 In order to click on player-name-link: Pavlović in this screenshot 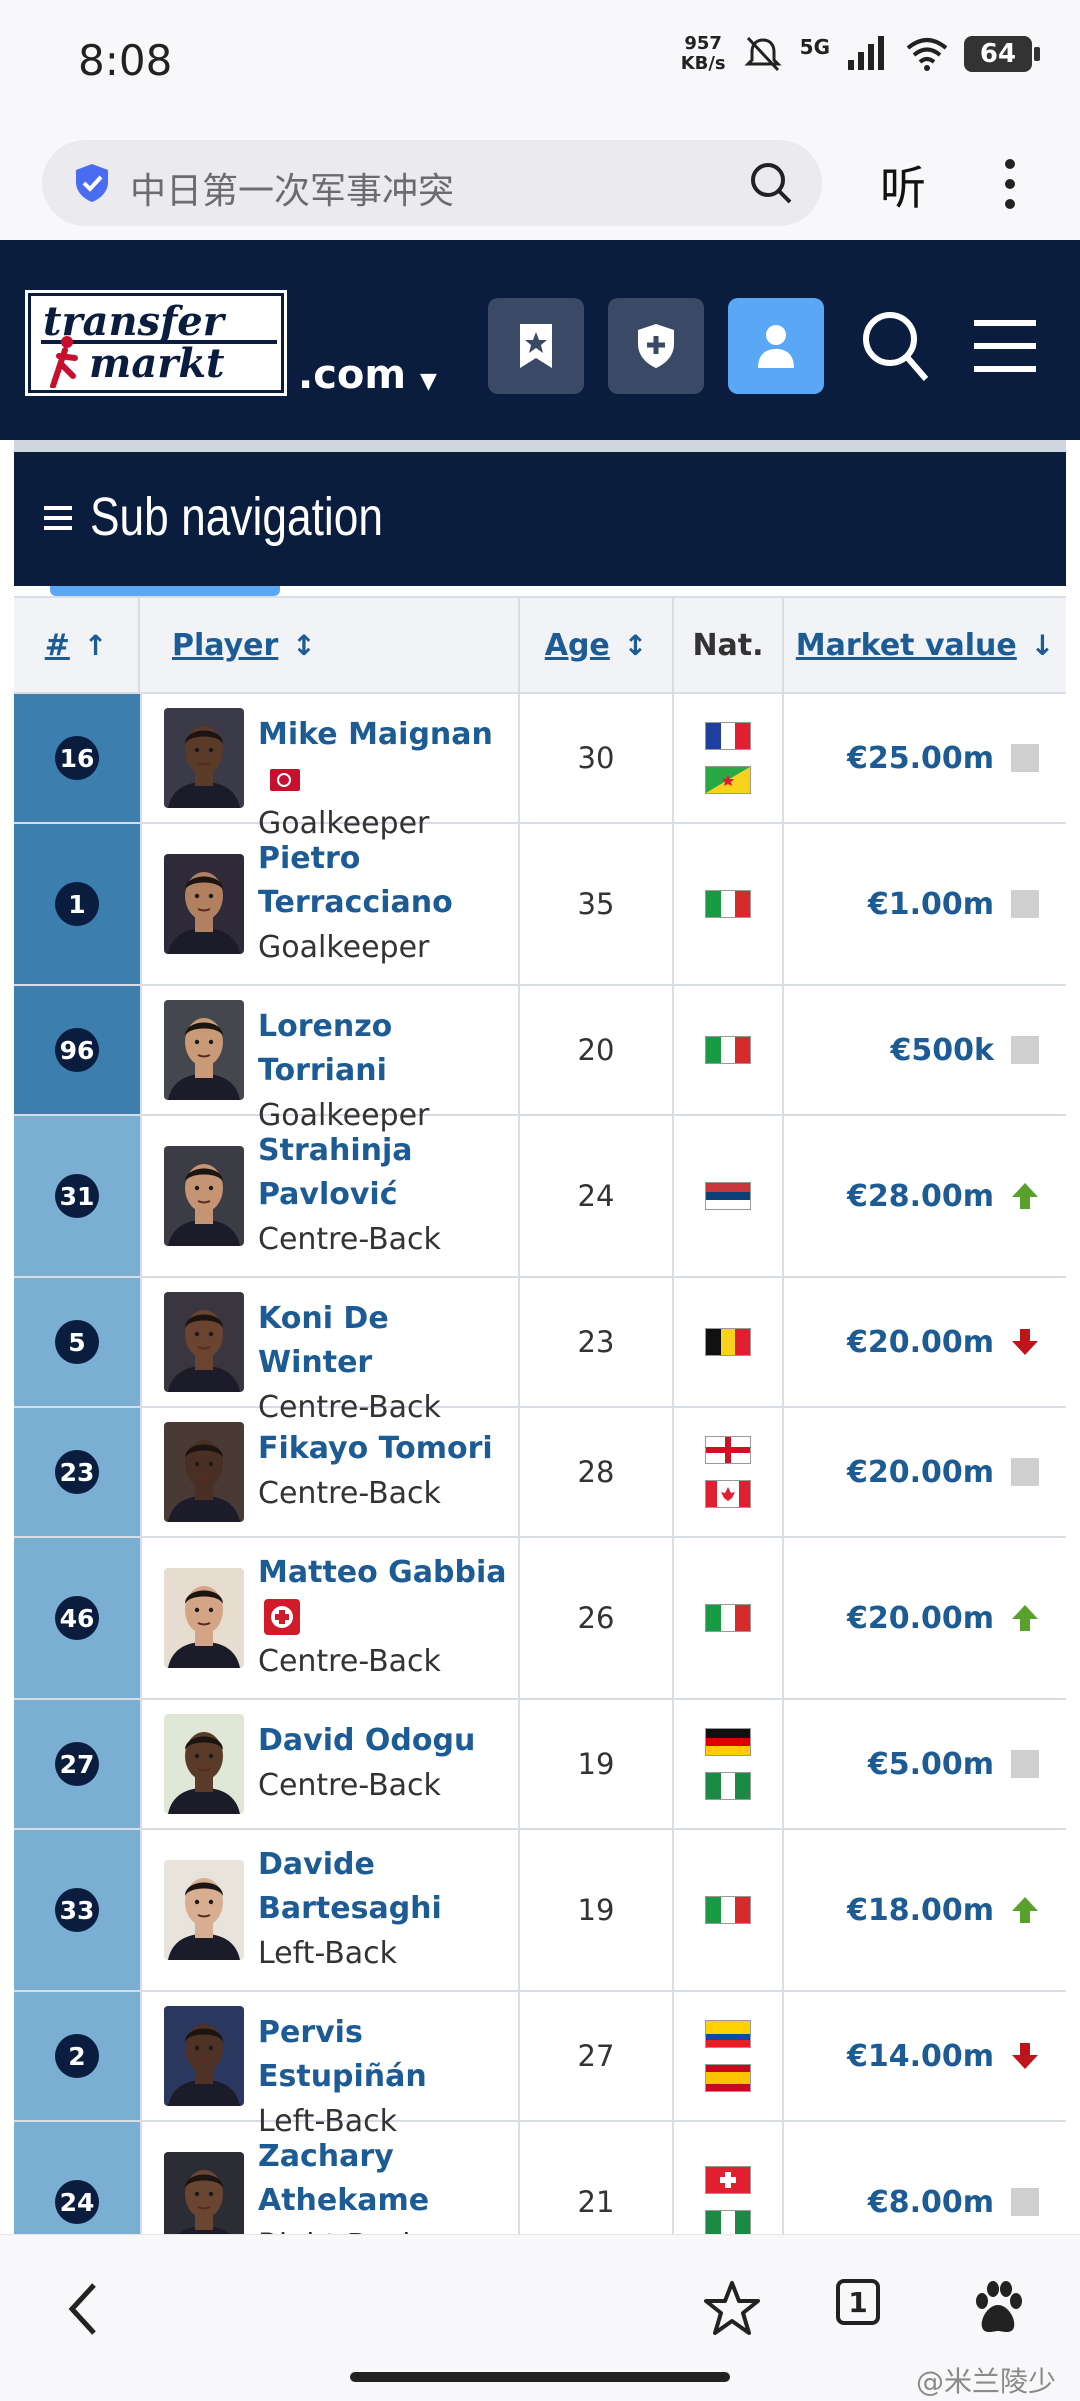, I will do `click(384, 1195)`.